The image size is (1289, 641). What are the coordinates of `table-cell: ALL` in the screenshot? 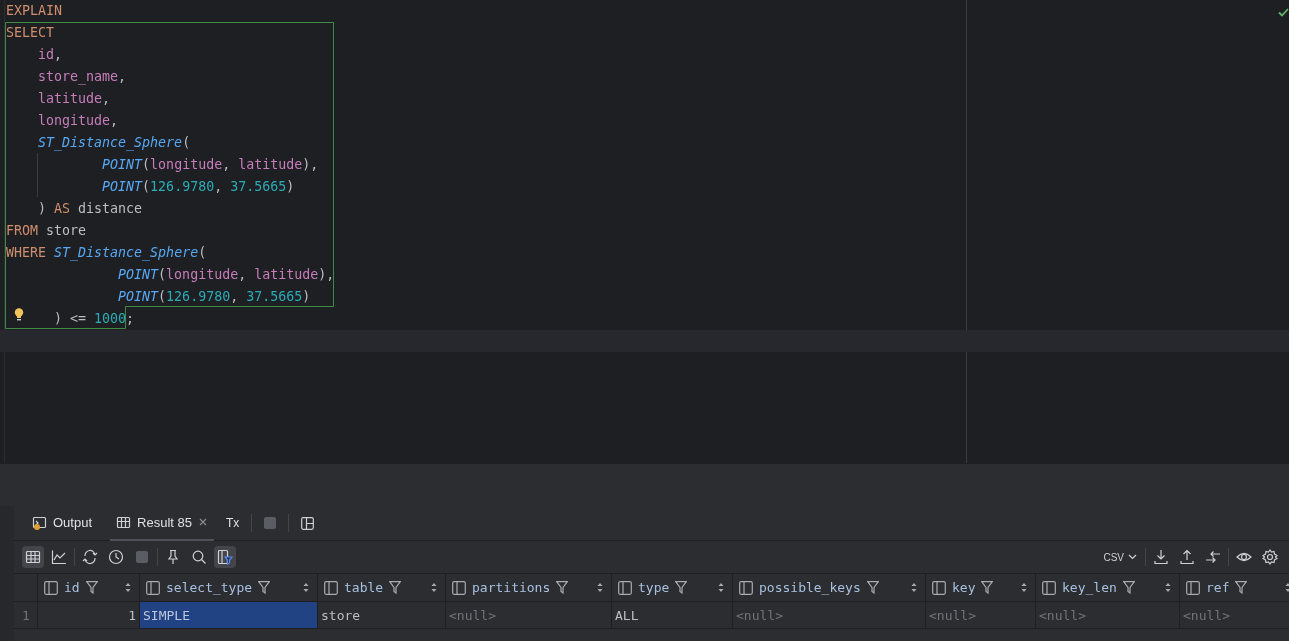 It's located at (672, 615).